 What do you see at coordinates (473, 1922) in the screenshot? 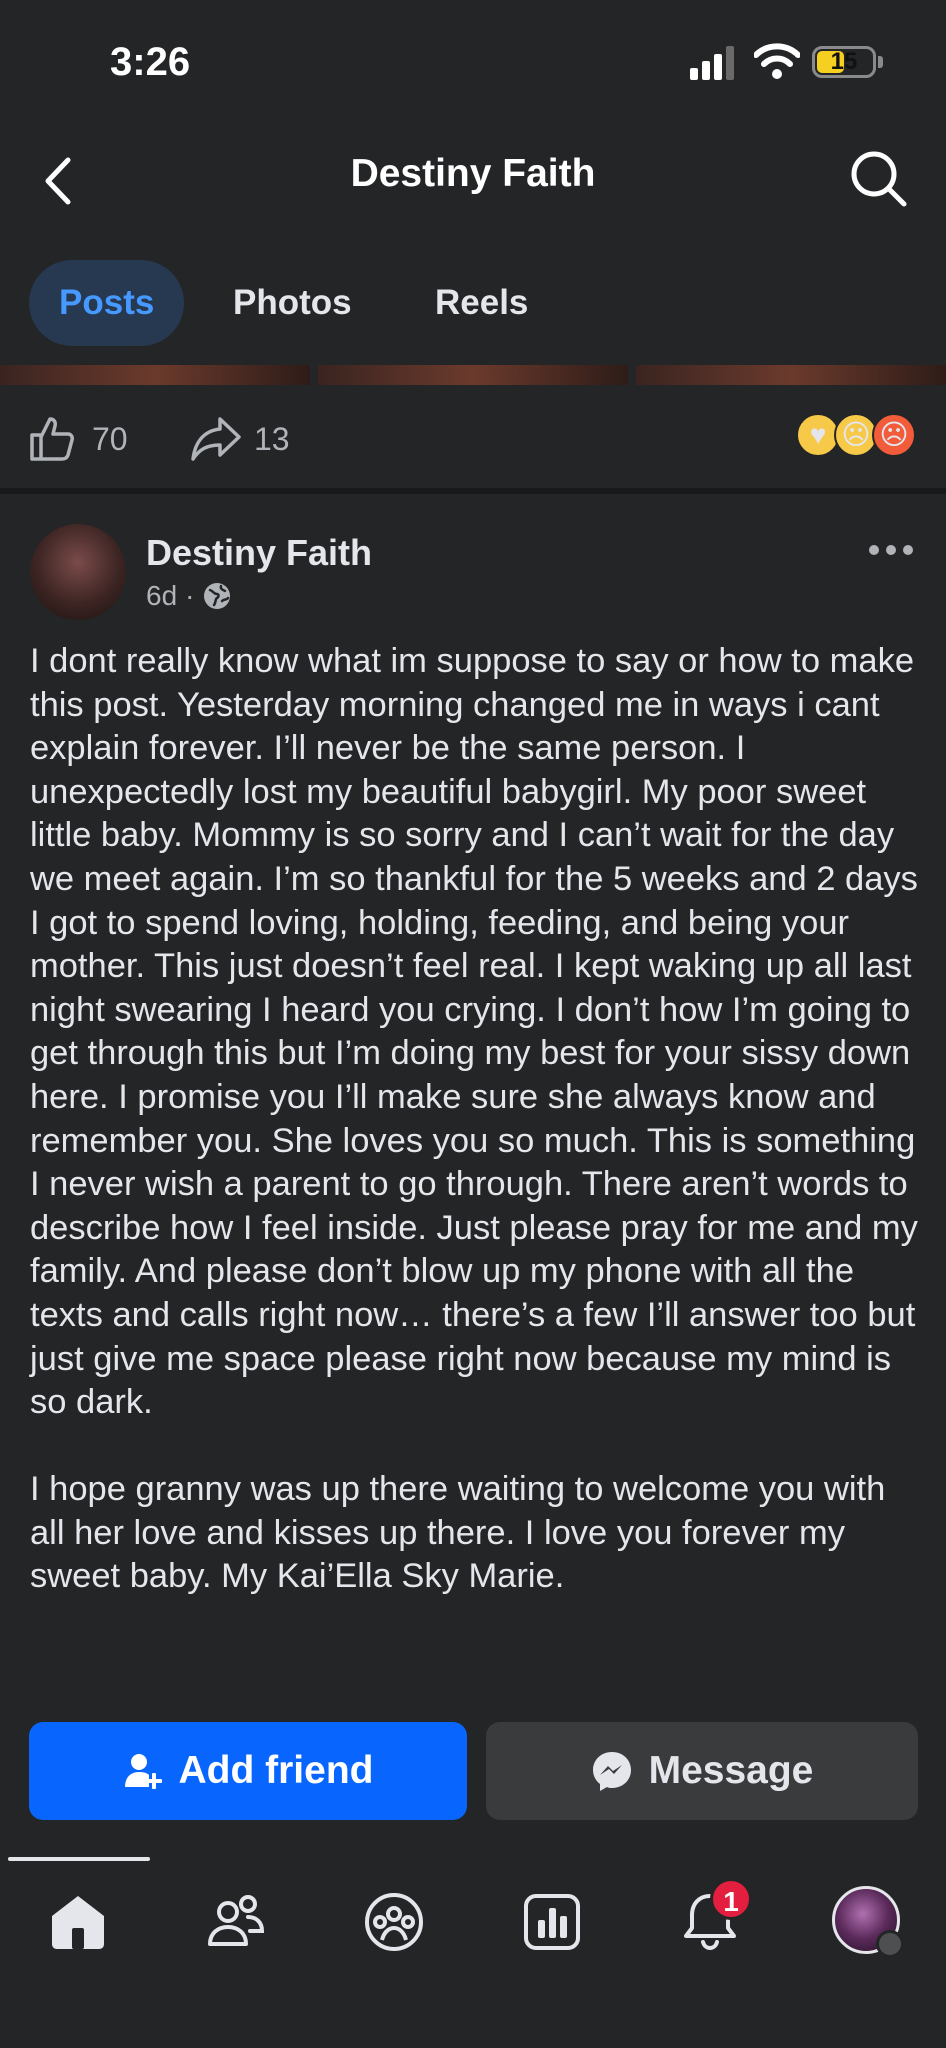
I see `bottom-nav: 1` at bounding box center [473, 1922].